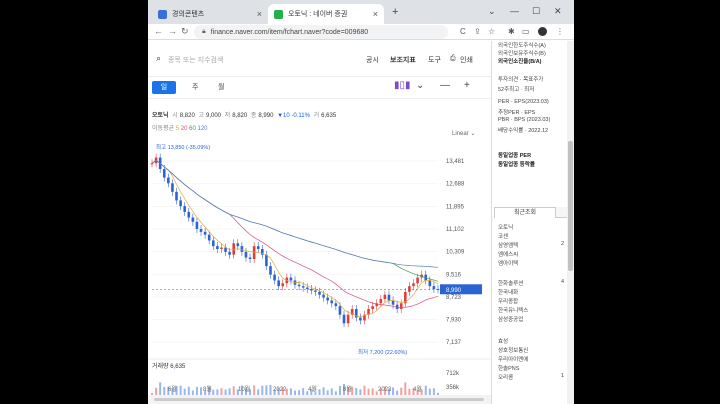 The width and height of the screenshot is (720, 404). I want to click on scale-select: Linear ⌄, so click(463, 133).